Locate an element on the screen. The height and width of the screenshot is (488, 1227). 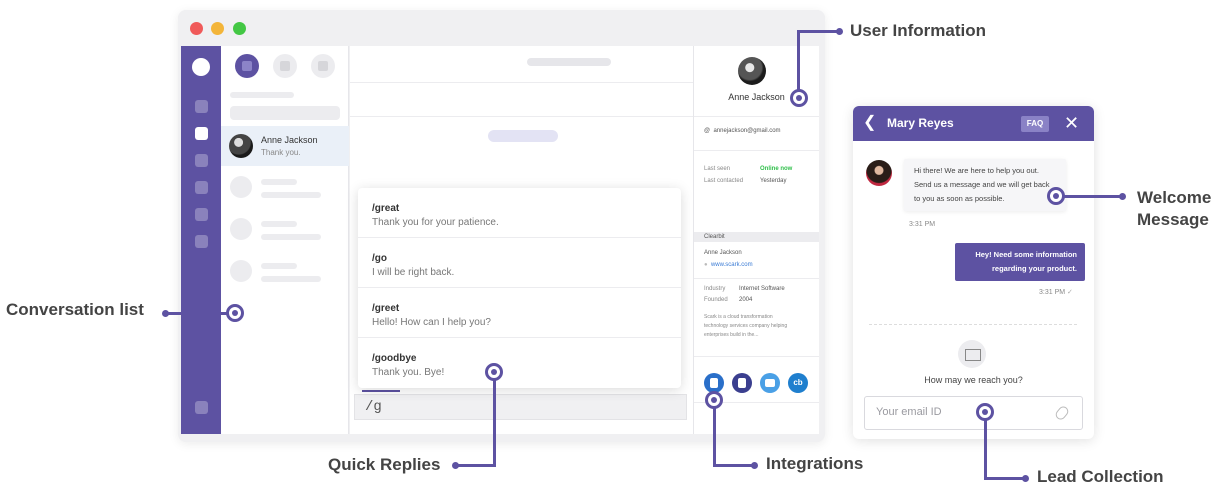
welcome-line: Hi there! We are here to help you out. is located at coordinates (976, 170).